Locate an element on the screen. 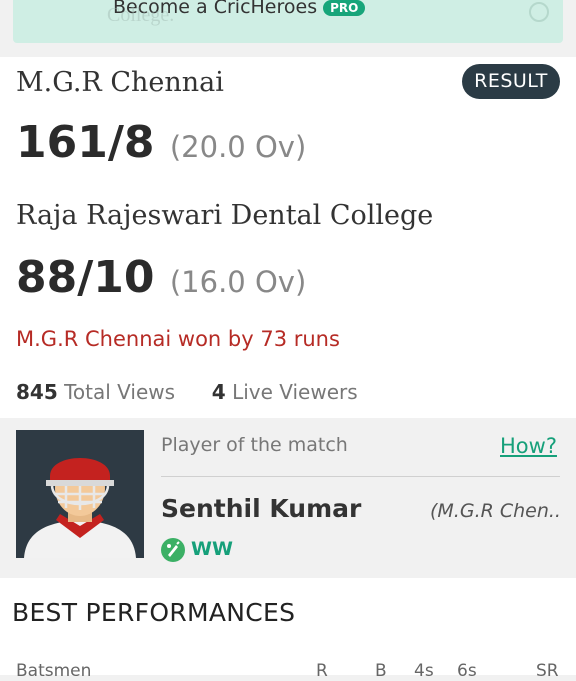 Image resolution: width=576 pixels, height=681 pixels. player-avatar is located at coordinates (80, 494).